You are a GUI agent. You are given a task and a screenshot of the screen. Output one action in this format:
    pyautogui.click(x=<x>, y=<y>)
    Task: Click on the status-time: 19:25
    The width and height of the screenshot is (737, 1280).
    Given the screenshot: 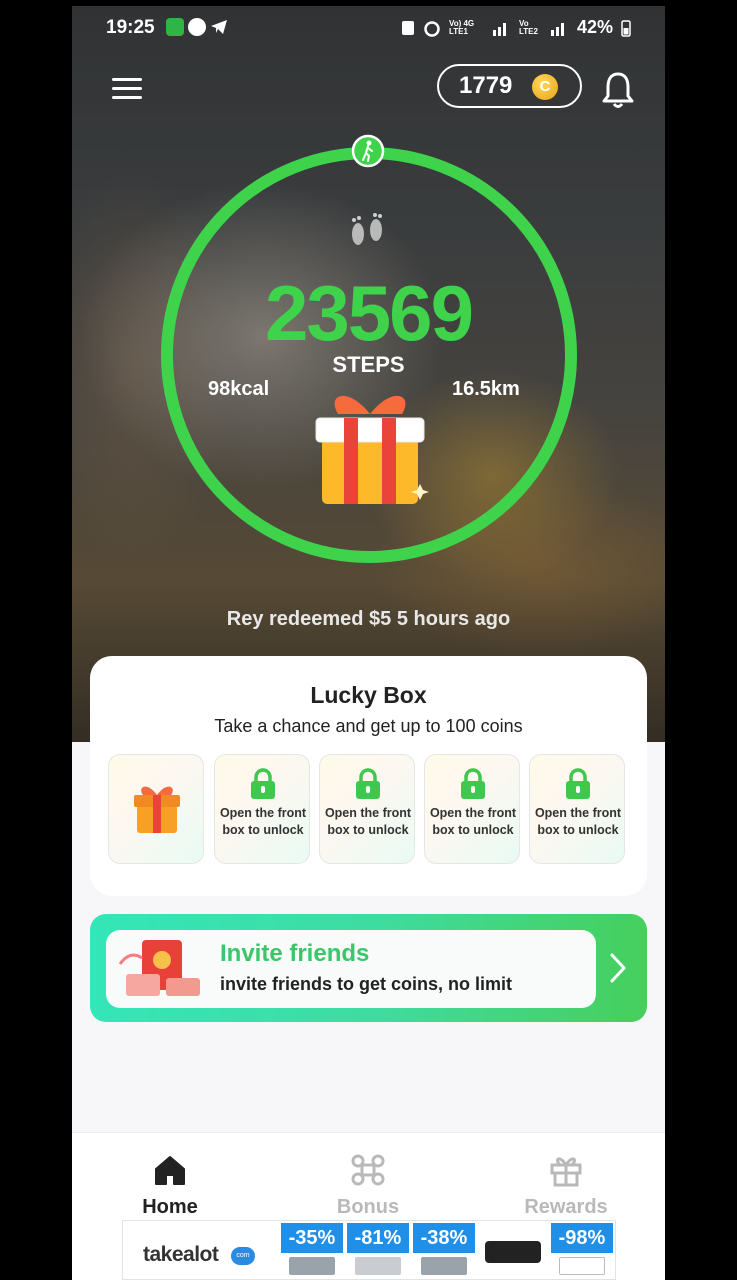 What is the action you would take?
    pyautogui.click(x=130, y=27)
    